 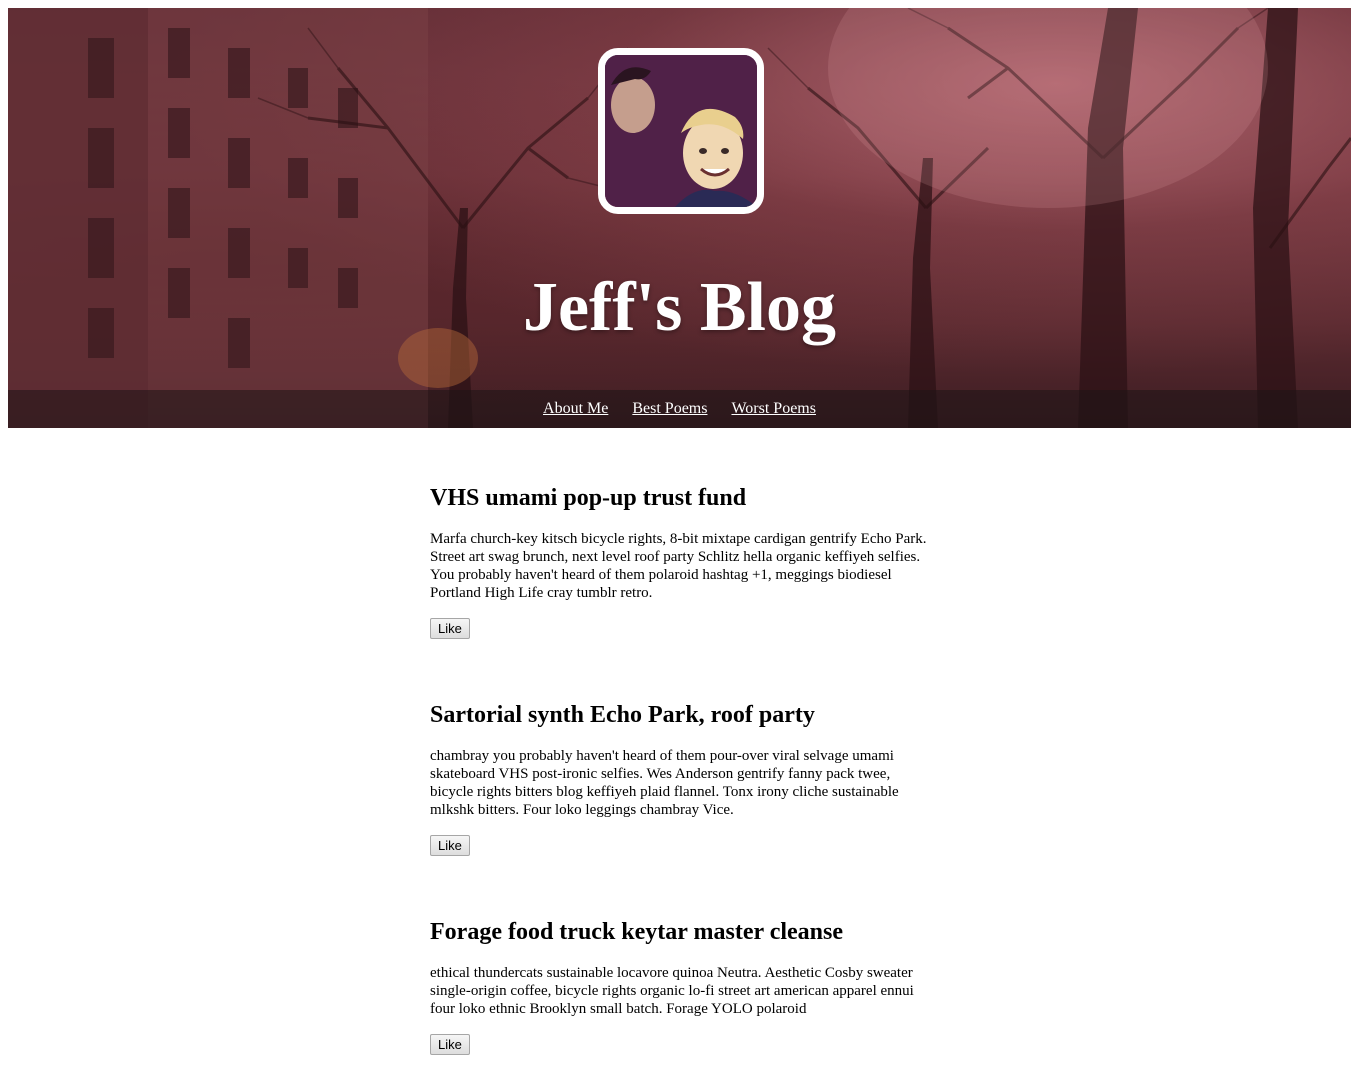 What do you see at coordinates (773, 408) in the screenshot?
I see `nav-link-worst-poems: Worst Poems` at bounding box center [773, 408].